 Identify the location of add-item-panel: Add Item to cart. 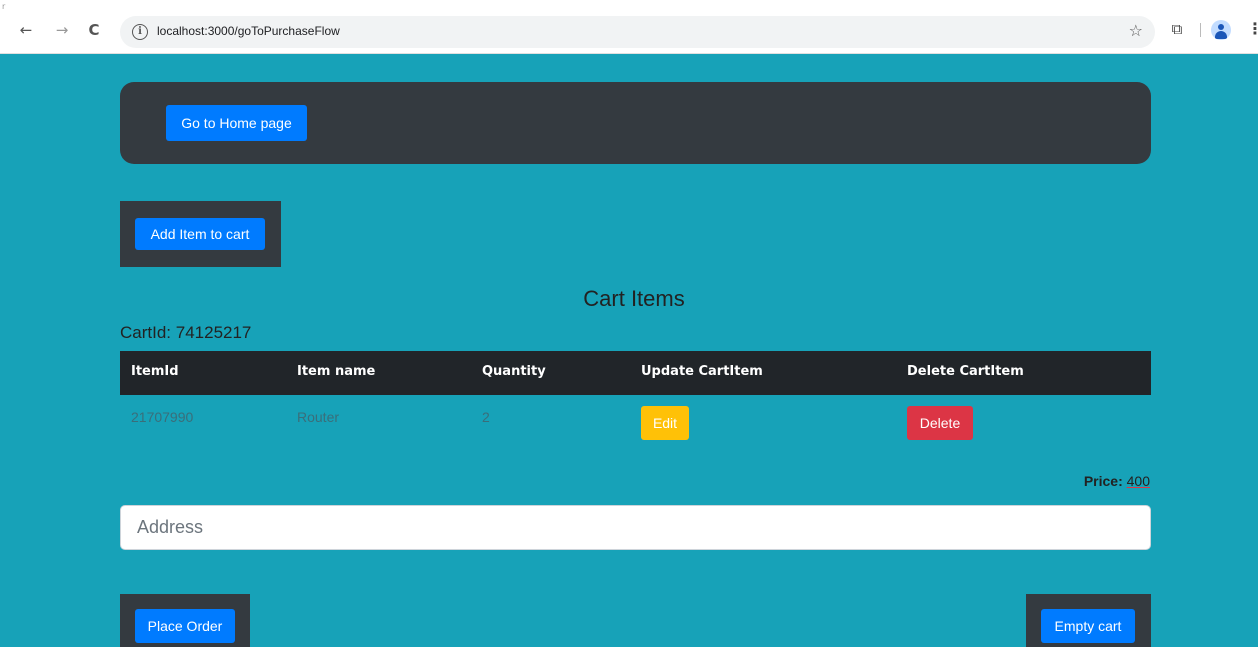
(200, 234).